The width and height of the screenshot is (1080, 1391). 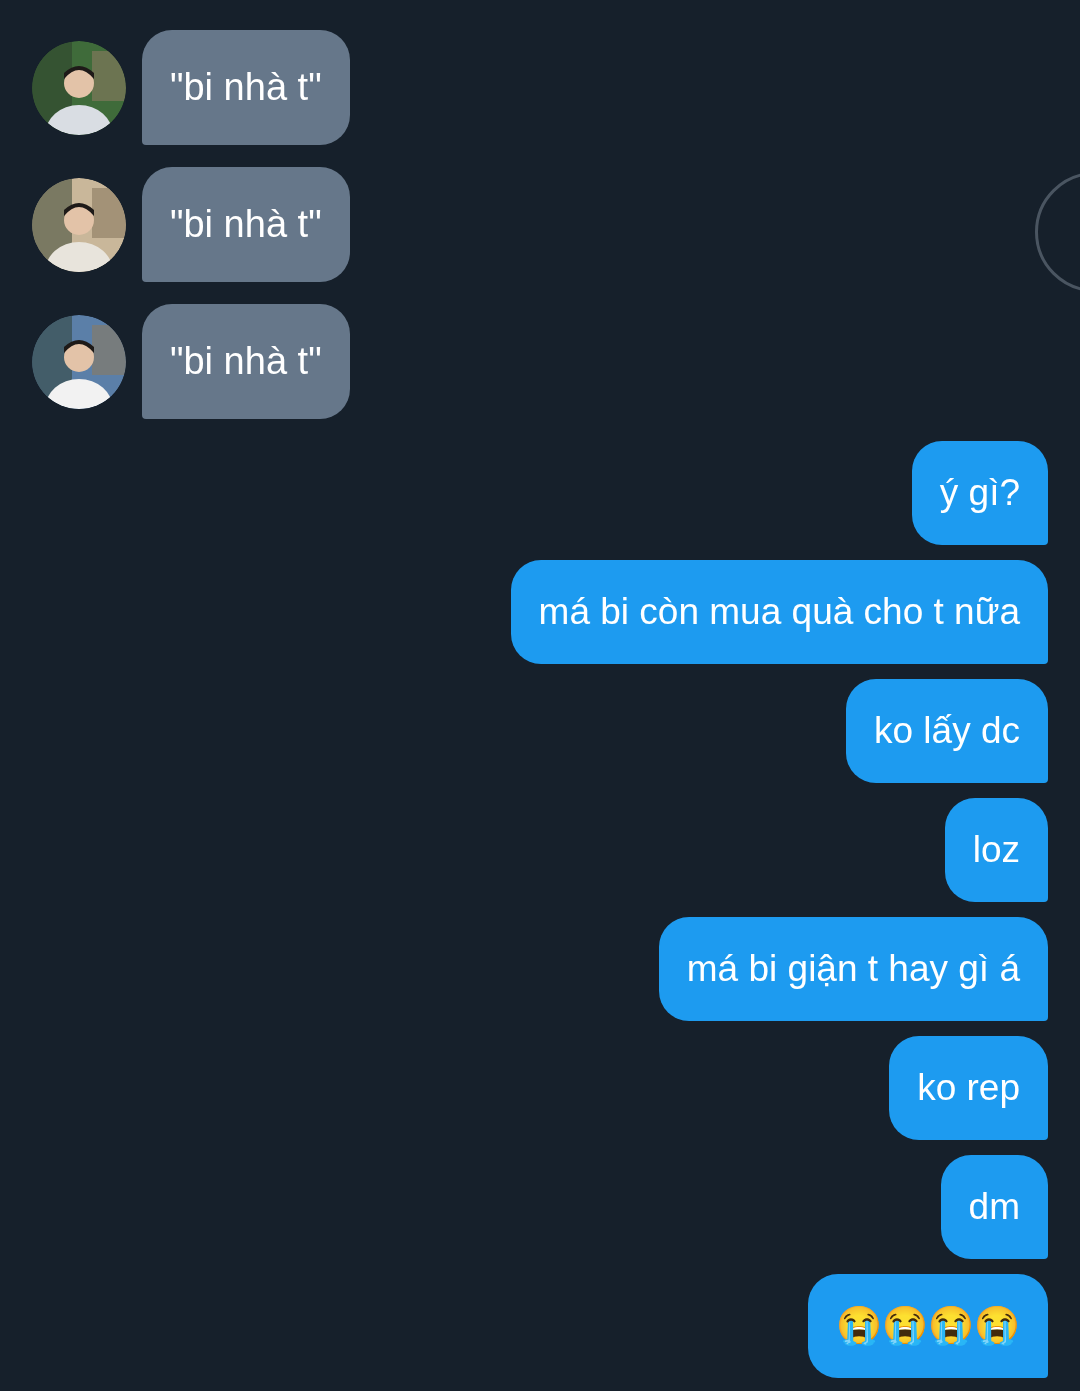 I want to click on message-bubble: loz, so click(x=996, y=850).